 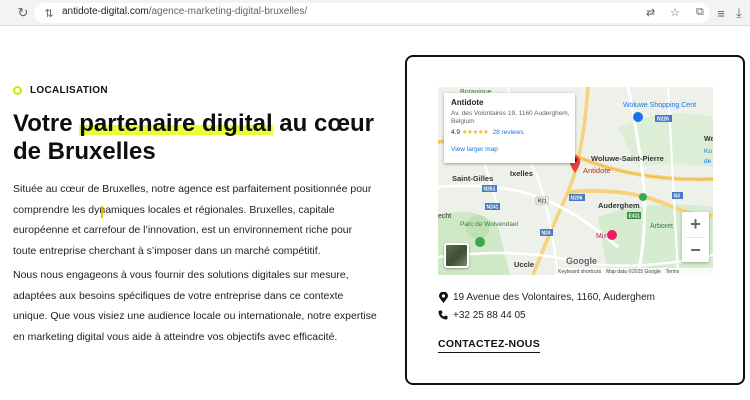 I want to click on svg-text: Woluwe Shopping Cent, so click(x=659, y=105).